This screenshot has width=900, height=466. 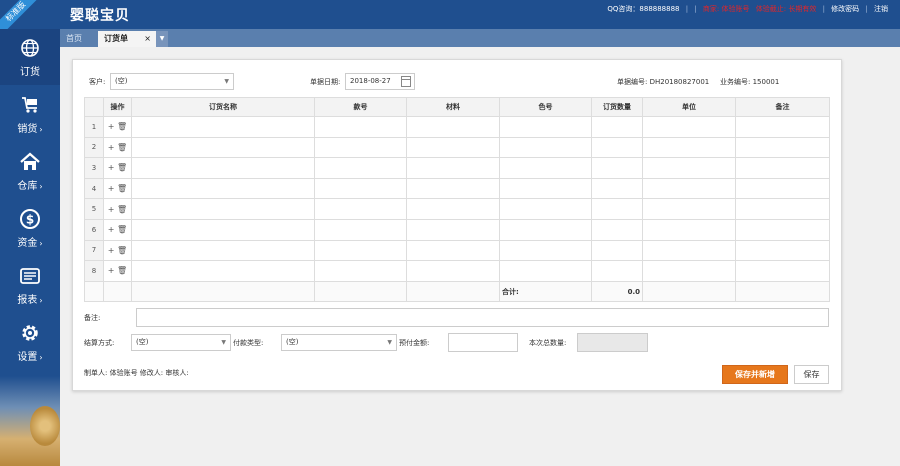 I want to click on payment-type-select: (空) ▼, so click(x=339, y=342).